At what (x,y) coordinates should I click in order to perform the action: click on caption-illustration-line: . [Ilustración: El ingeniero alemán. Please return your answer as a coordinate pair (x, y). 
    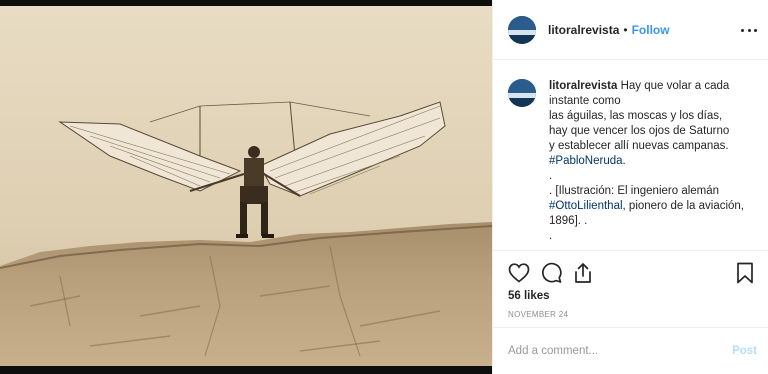
    Looking at the image, I should click on (634, 191).